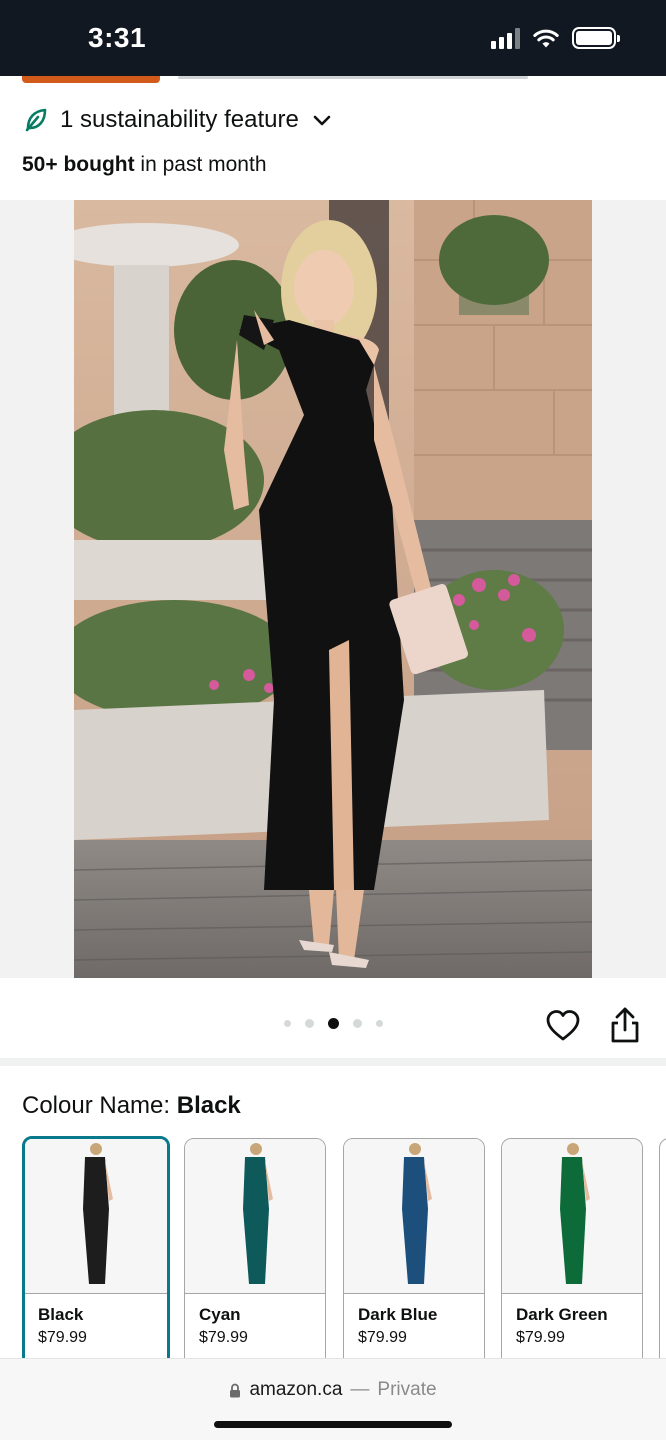  I want to click on battery-icon, so click(596, 38).